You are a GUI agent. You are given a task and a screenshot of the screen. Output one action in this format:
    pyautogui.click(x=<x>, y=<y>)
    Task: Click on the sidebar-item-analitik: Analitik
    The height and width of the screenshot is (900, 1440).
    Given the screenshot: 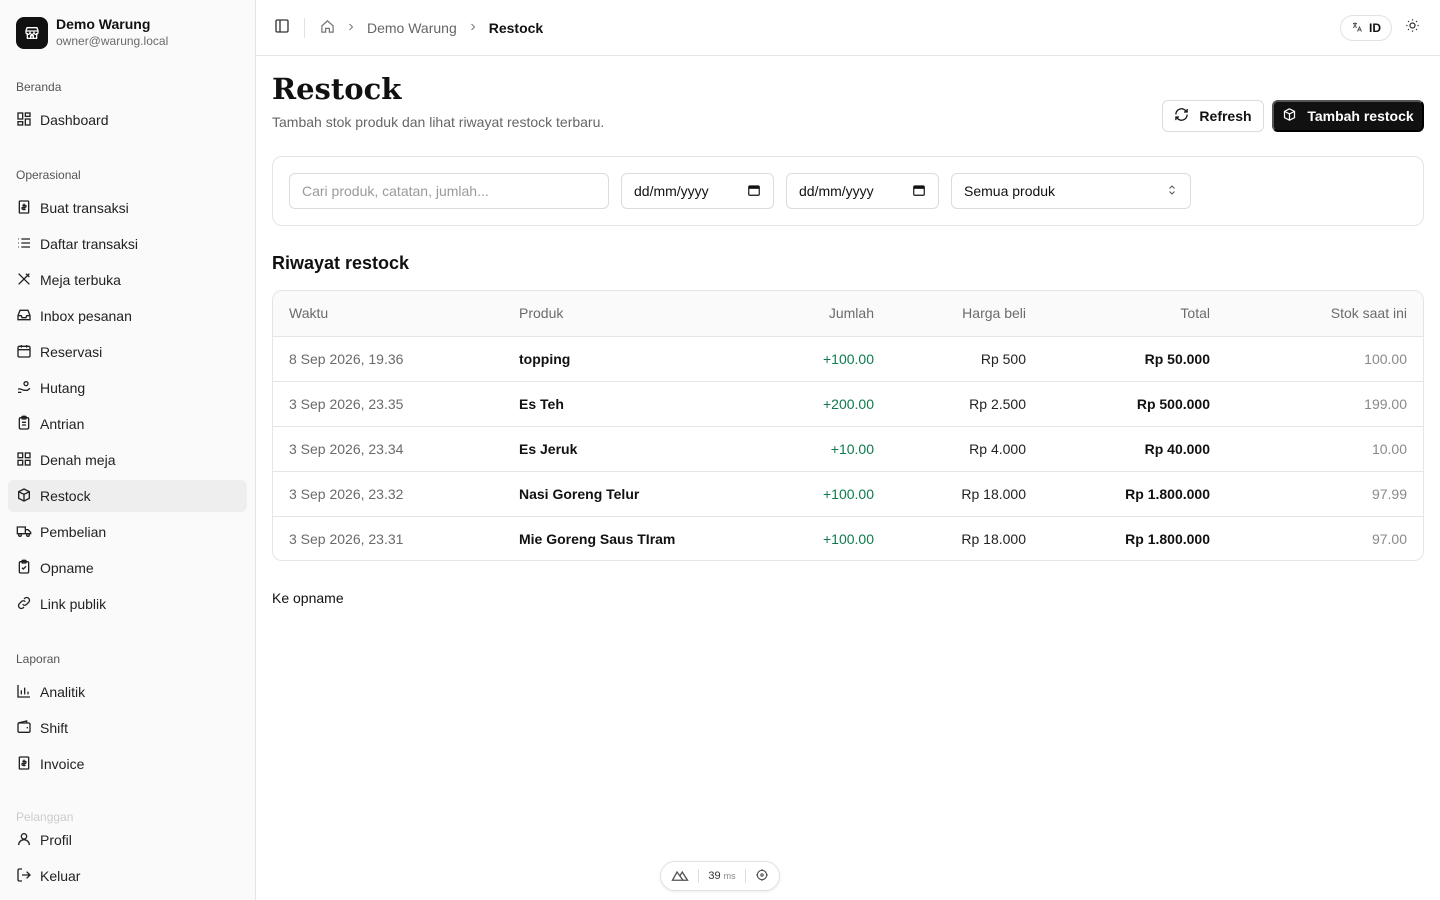 What is the action you would take?
    pyautogui.click(x=127, y=692)
    